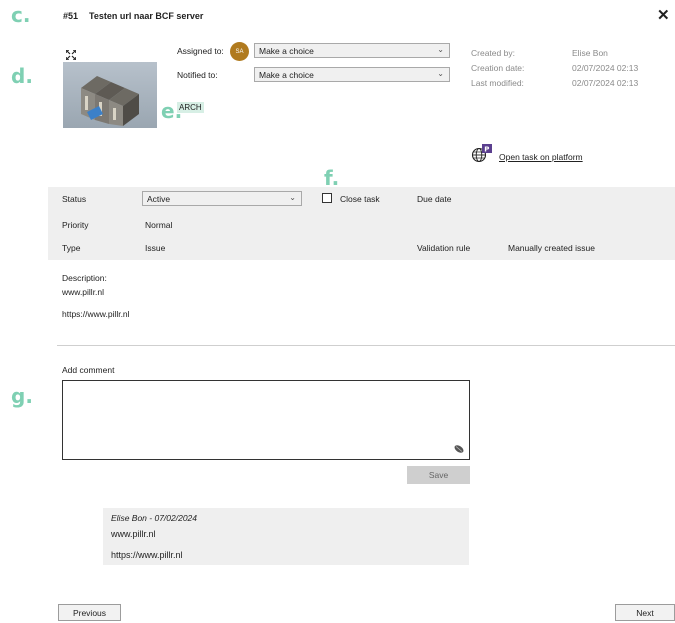 The image size is (675, 623). Describe the element at coordinates (605, 83) in the screenshot. I see `last-modified-value: 02/07/2024 02:13` at that location.